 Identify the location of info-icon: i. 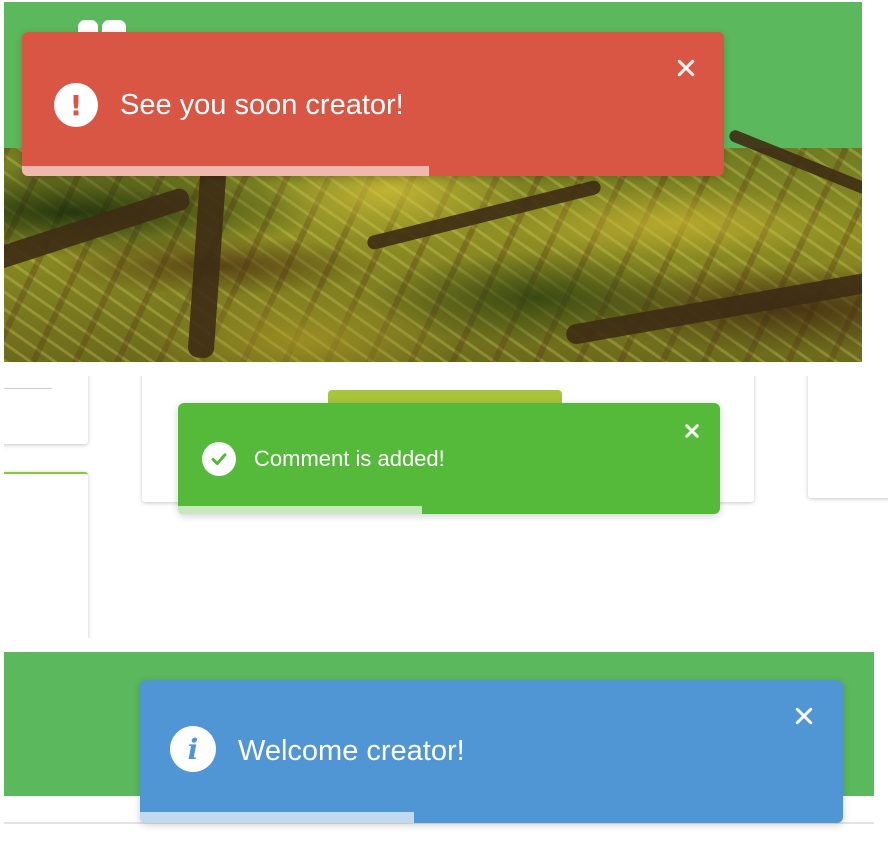
(193, 749).